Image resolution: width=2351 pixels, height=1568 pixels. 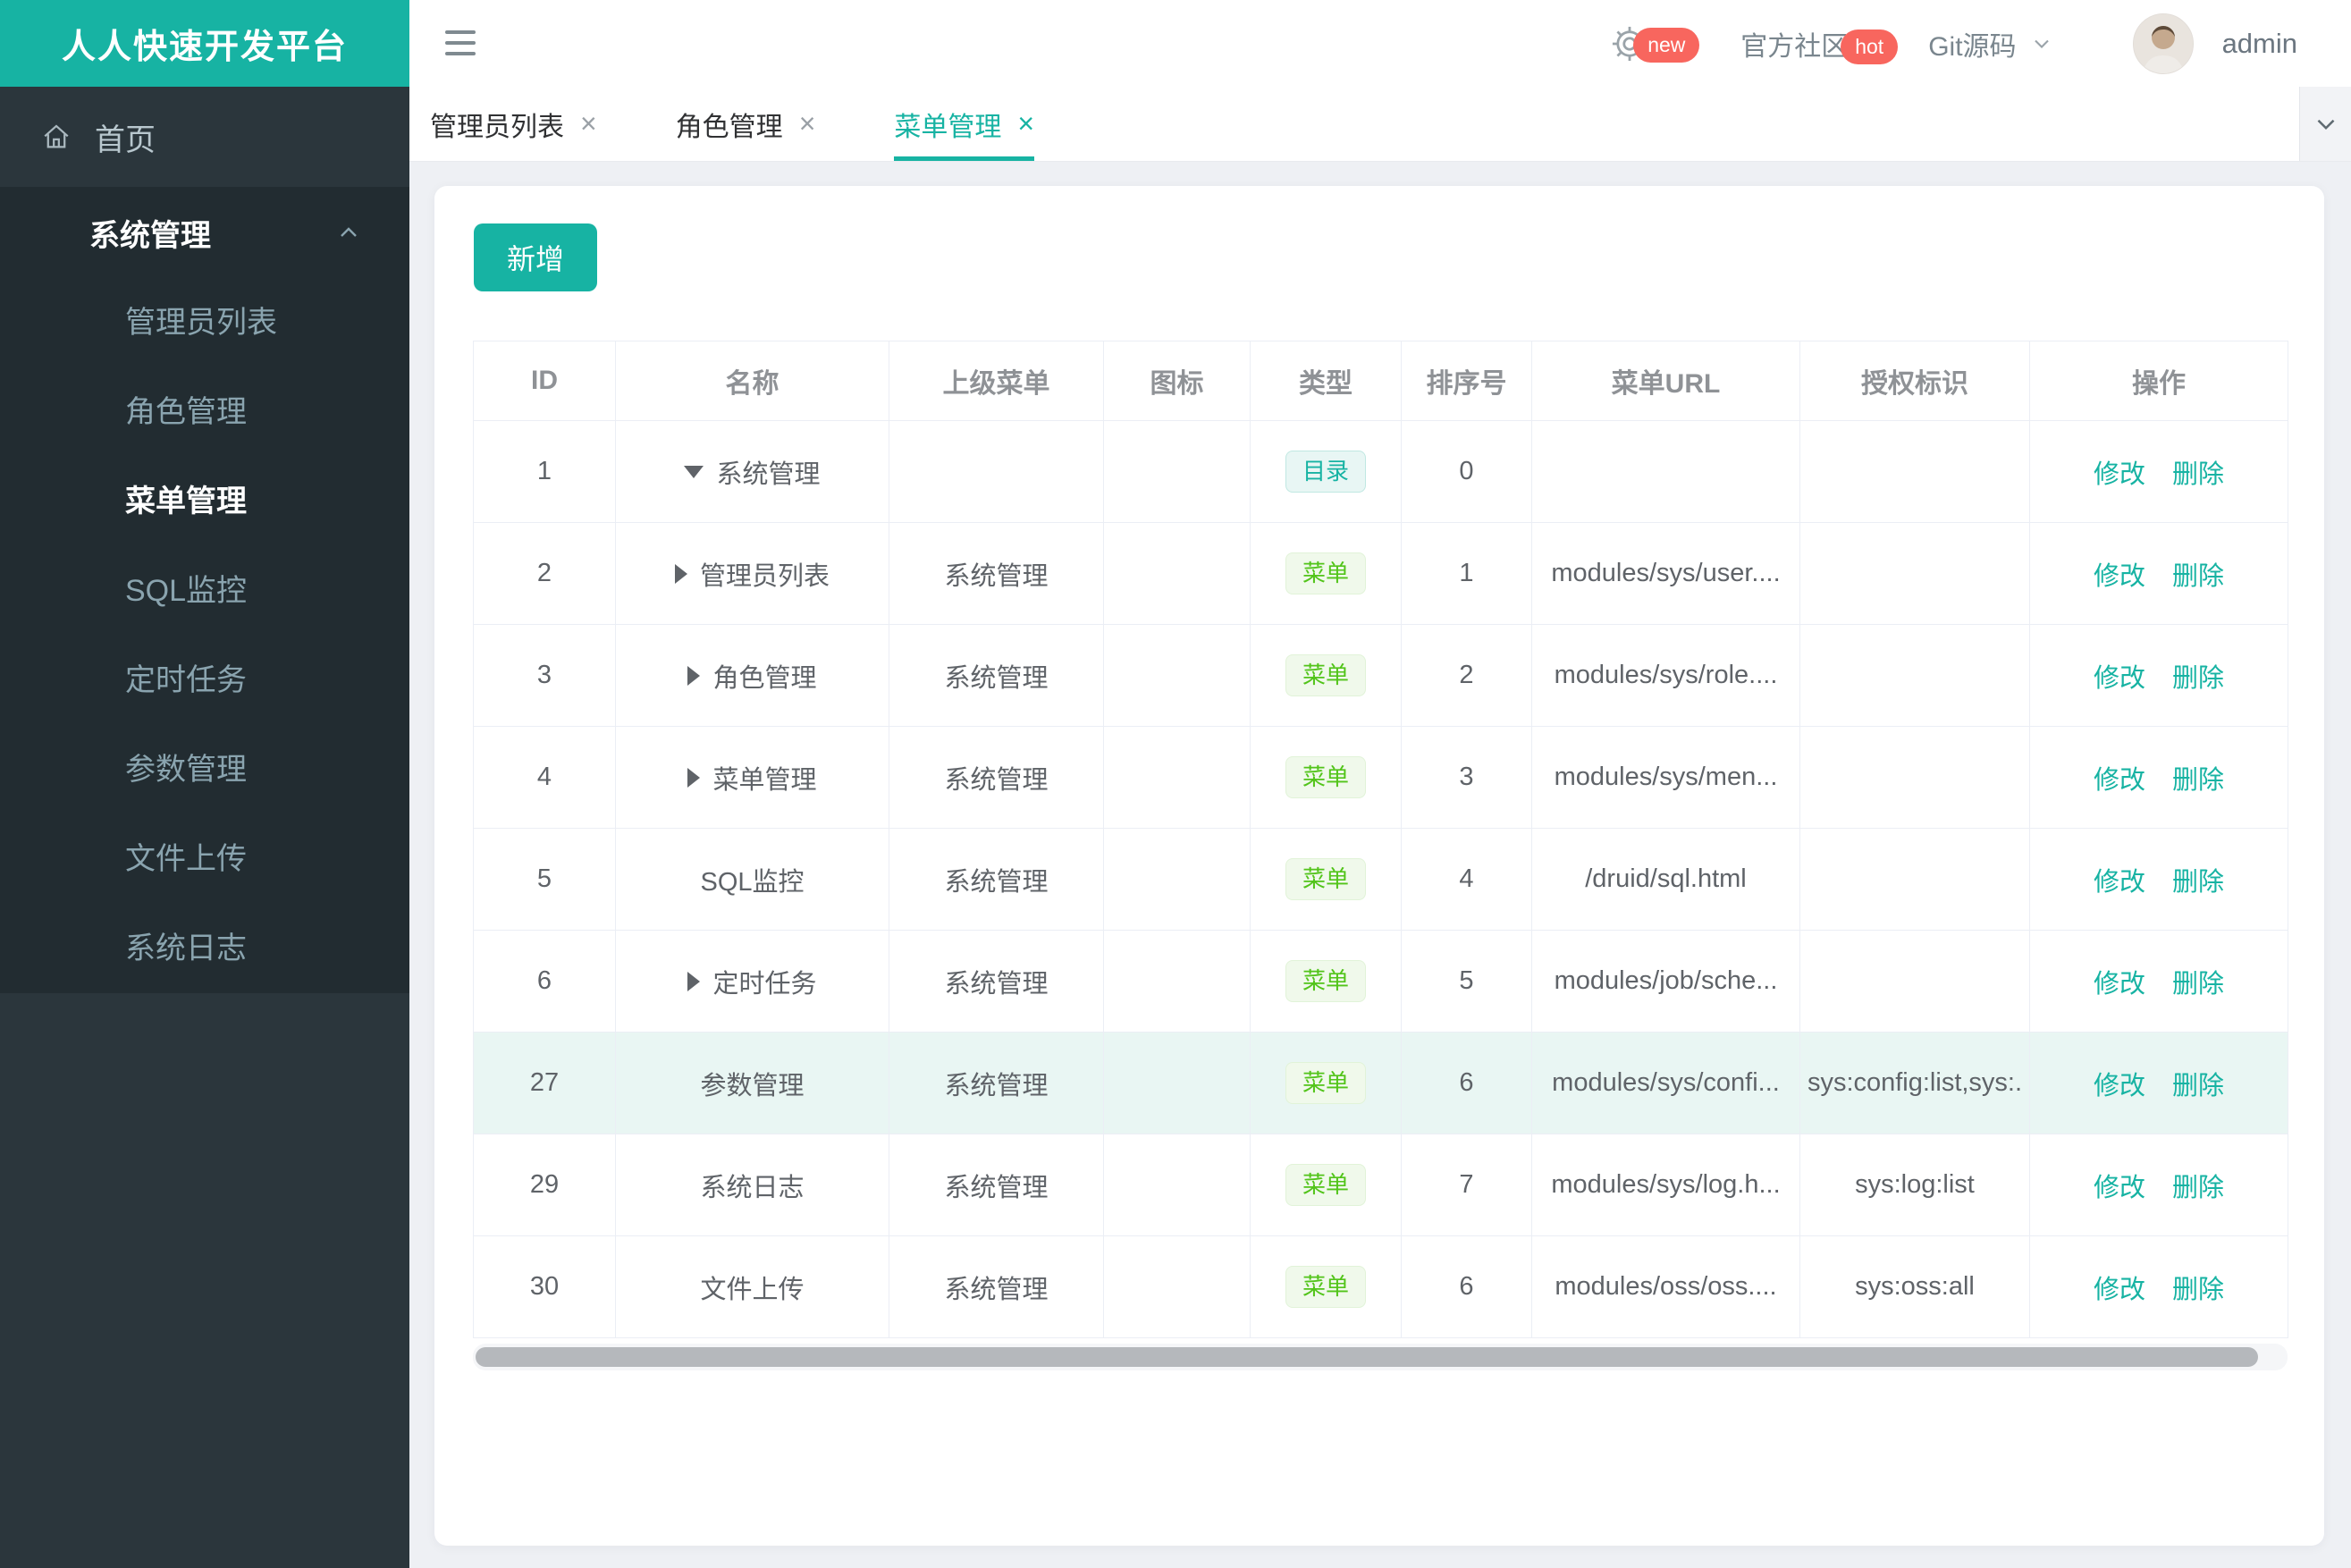 I want to click on table-row: 3 角色管理 系统管理 菜单 2 modules/sys/role.... 修改 删除, so click(x=1380, y=675).